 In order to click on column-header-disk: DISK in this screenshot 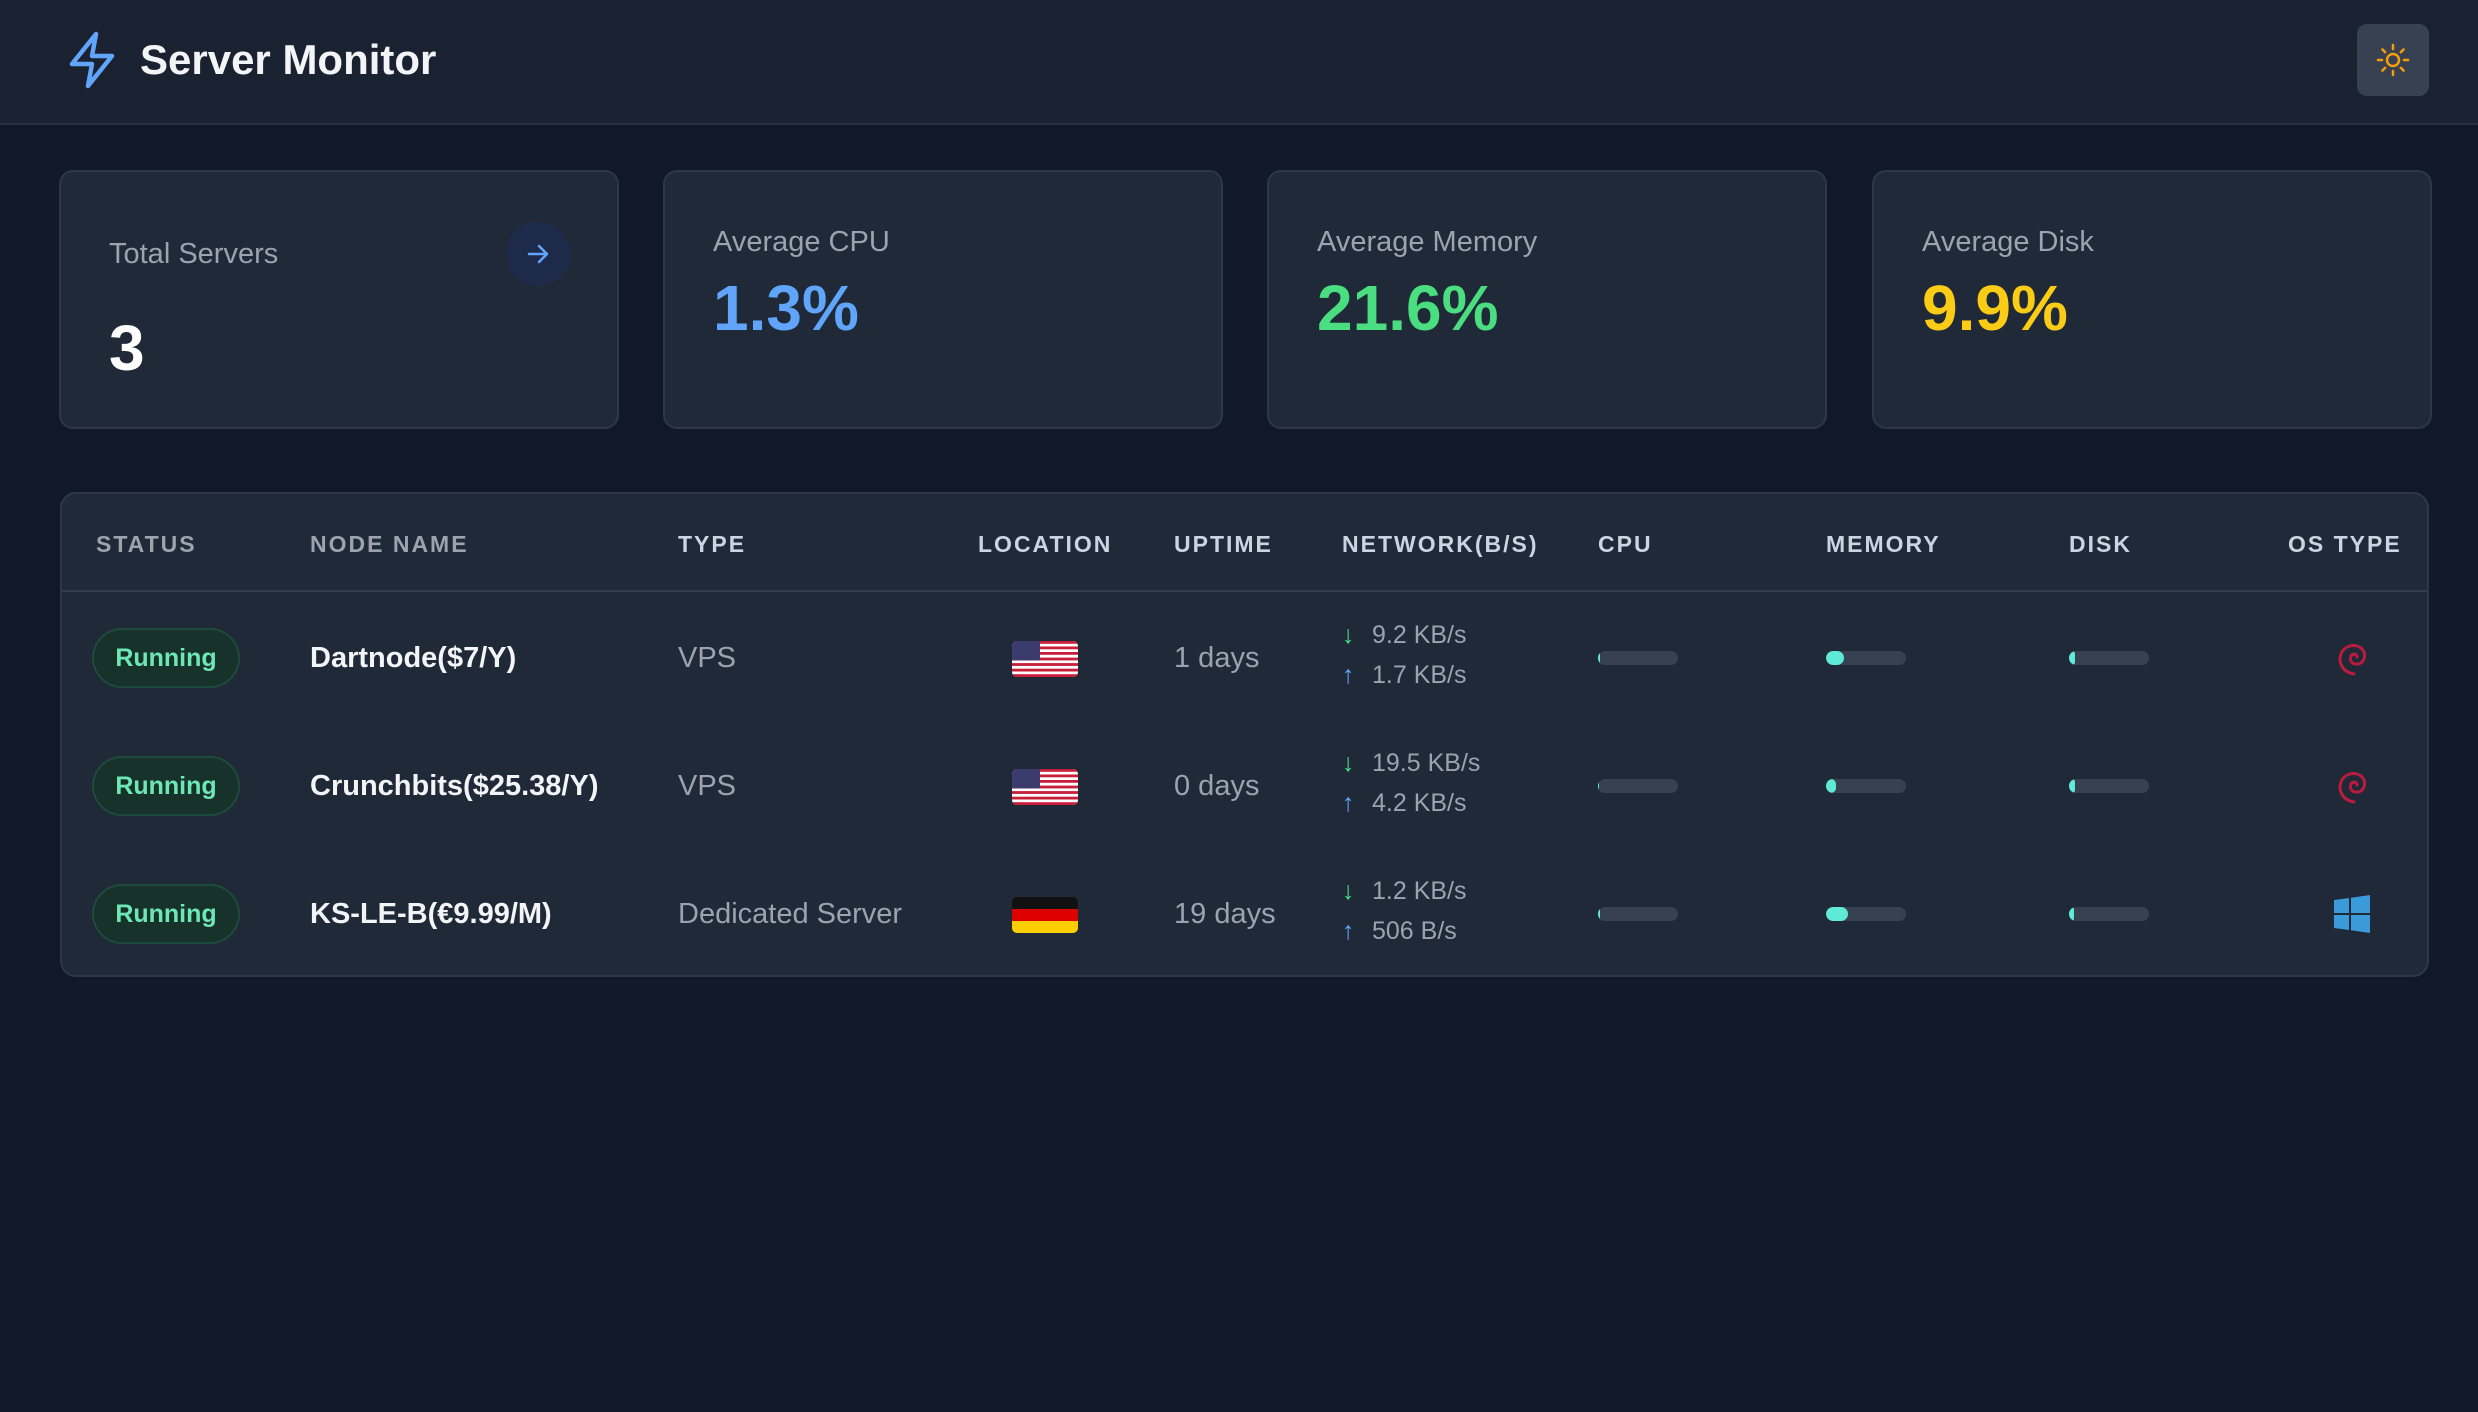, I will do `click(2100, 544)`.